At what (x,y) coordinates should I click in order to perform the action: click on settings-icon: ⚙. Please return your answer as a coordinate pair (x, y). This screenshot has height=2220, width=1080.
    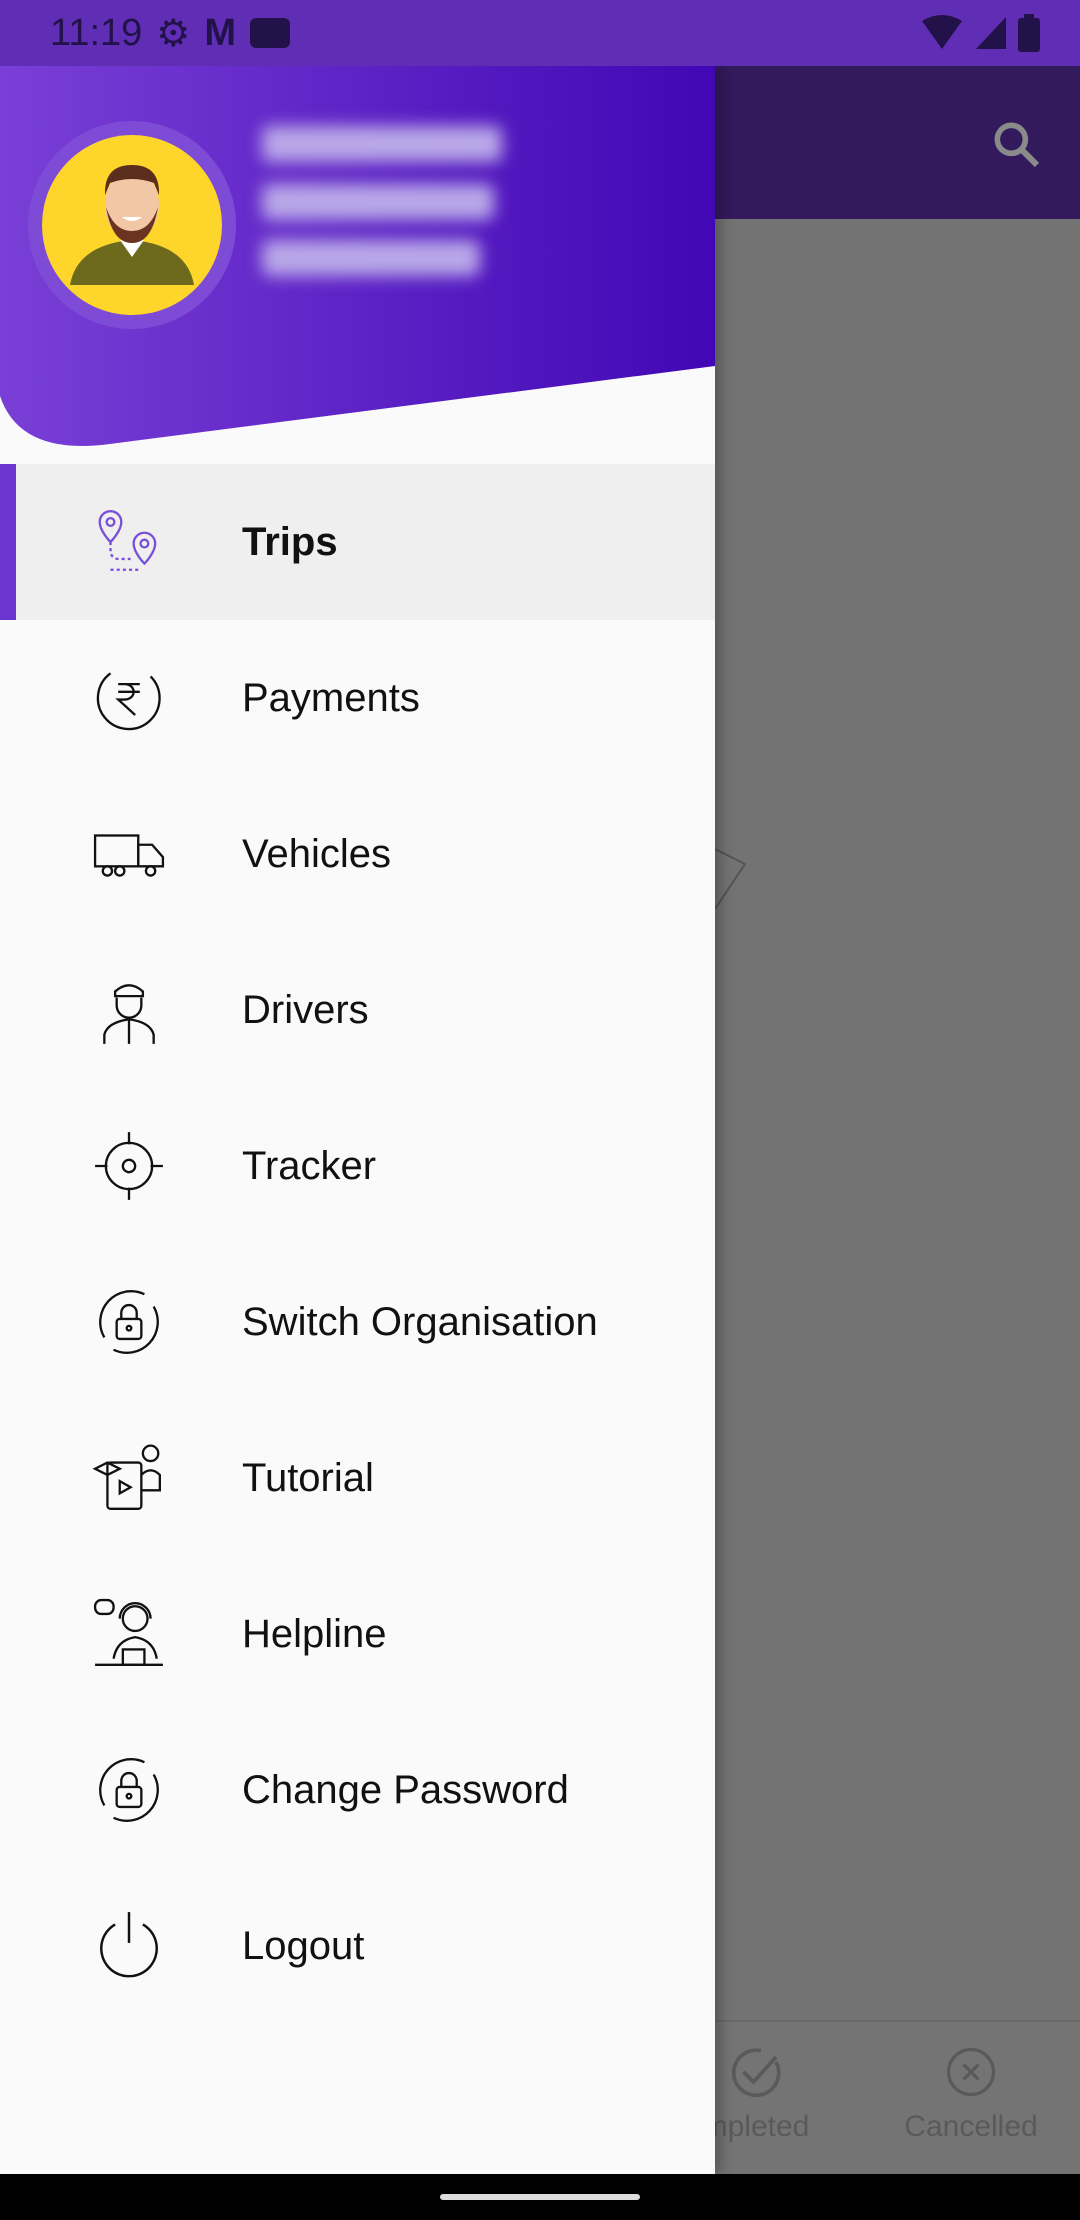
    Looking at the image, I should click on (173, 33).